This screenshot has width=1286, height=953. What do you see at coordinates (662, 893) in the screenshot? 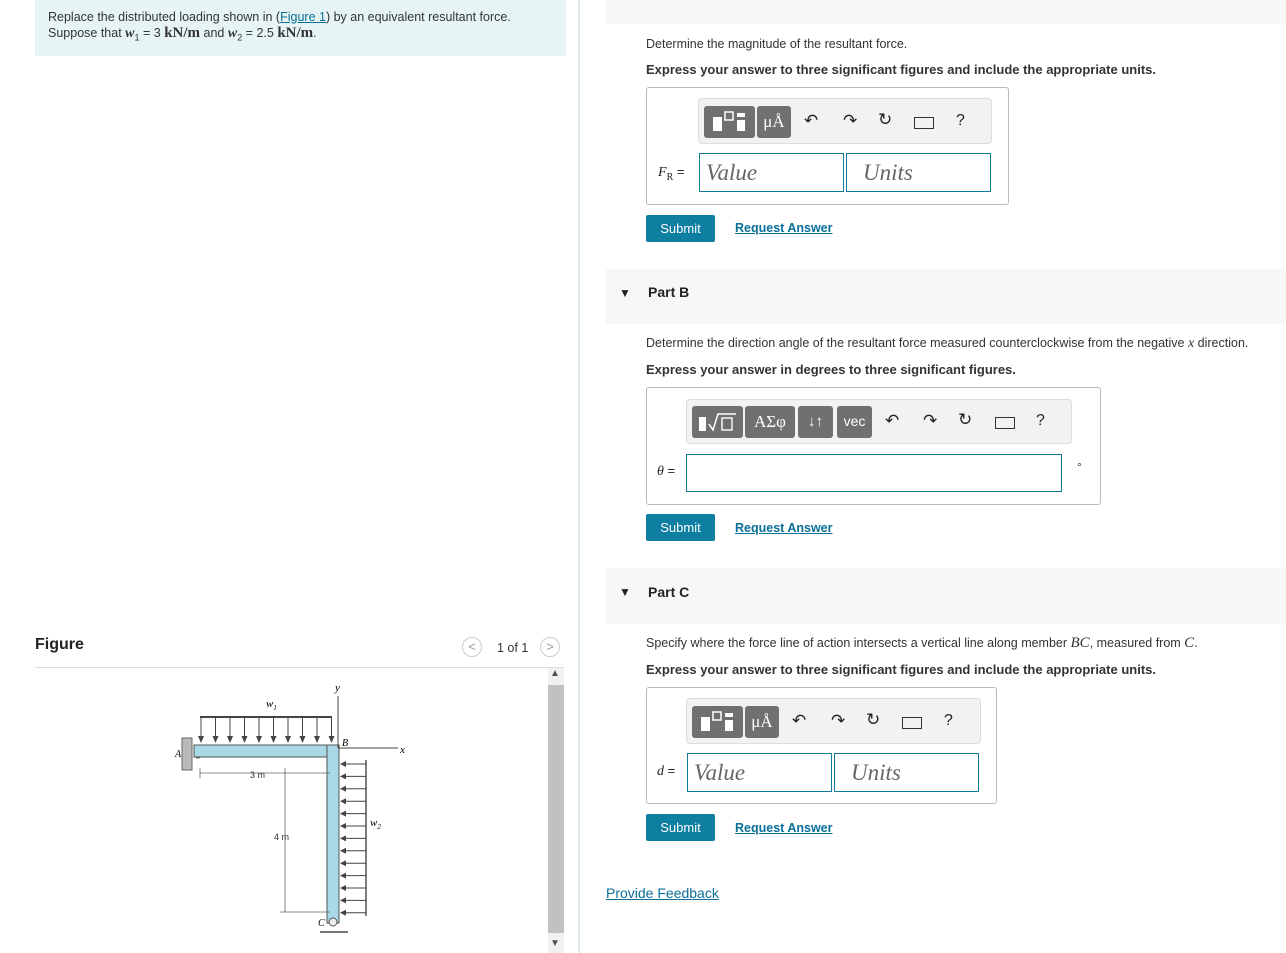
I see `provide-feedback-link: Provide Feedback` at bounding box center [662, 893].